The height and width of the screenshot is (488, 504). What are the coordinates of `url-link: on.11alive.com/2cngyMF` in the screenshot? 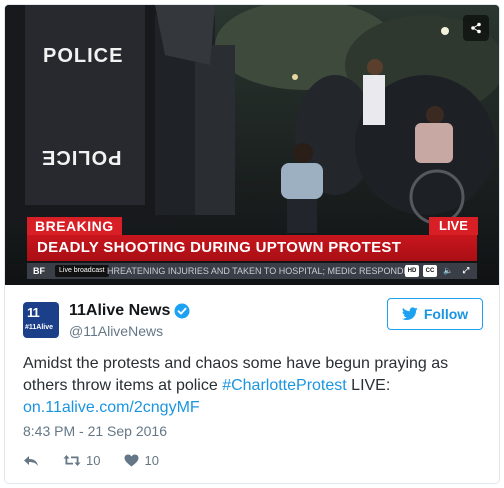 It's located at (111, 407).